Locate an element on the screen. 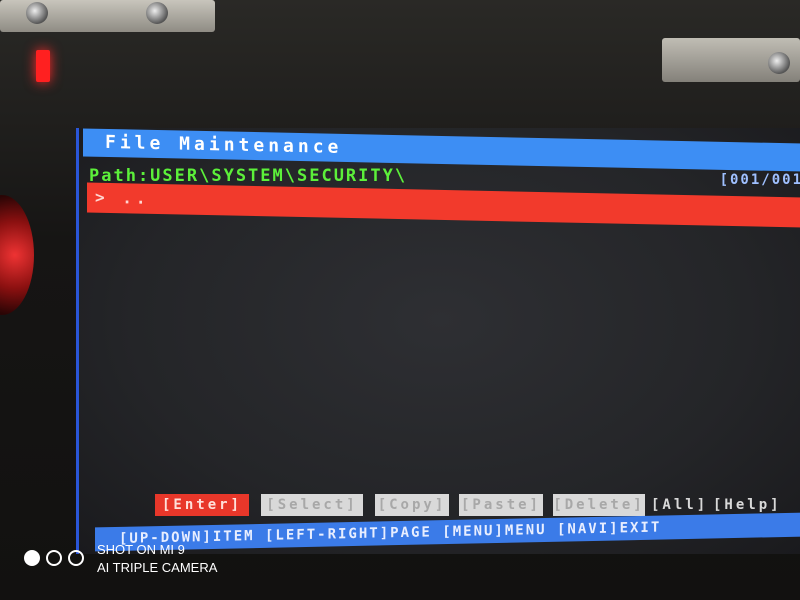 Image resolution: width=800 pixels, height=600 pixels. mounting-bracket-right is located at coordinates (731, 60).